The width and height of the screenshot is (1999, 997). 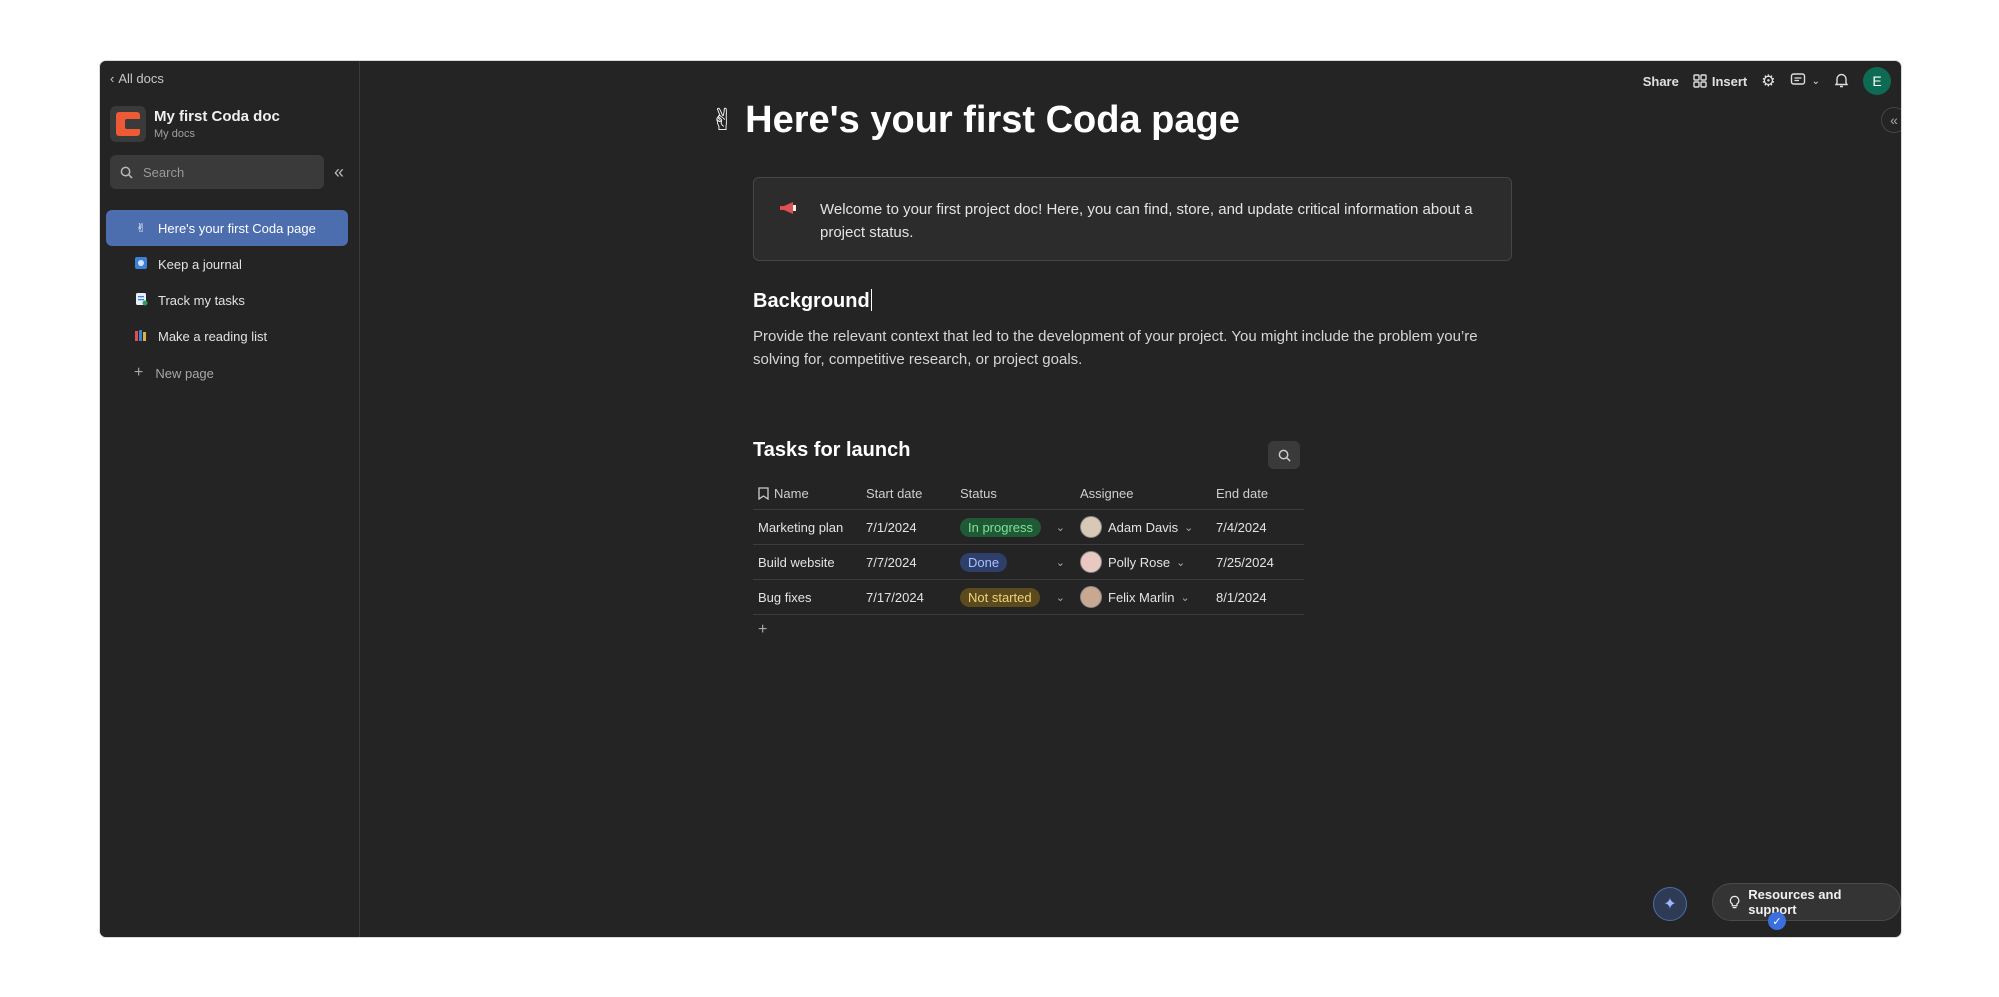 What do you see at coordinates (1777, 921) in the screenshot?
I see `check-badge-icon: ✓` at bounding box center [1777, 921].